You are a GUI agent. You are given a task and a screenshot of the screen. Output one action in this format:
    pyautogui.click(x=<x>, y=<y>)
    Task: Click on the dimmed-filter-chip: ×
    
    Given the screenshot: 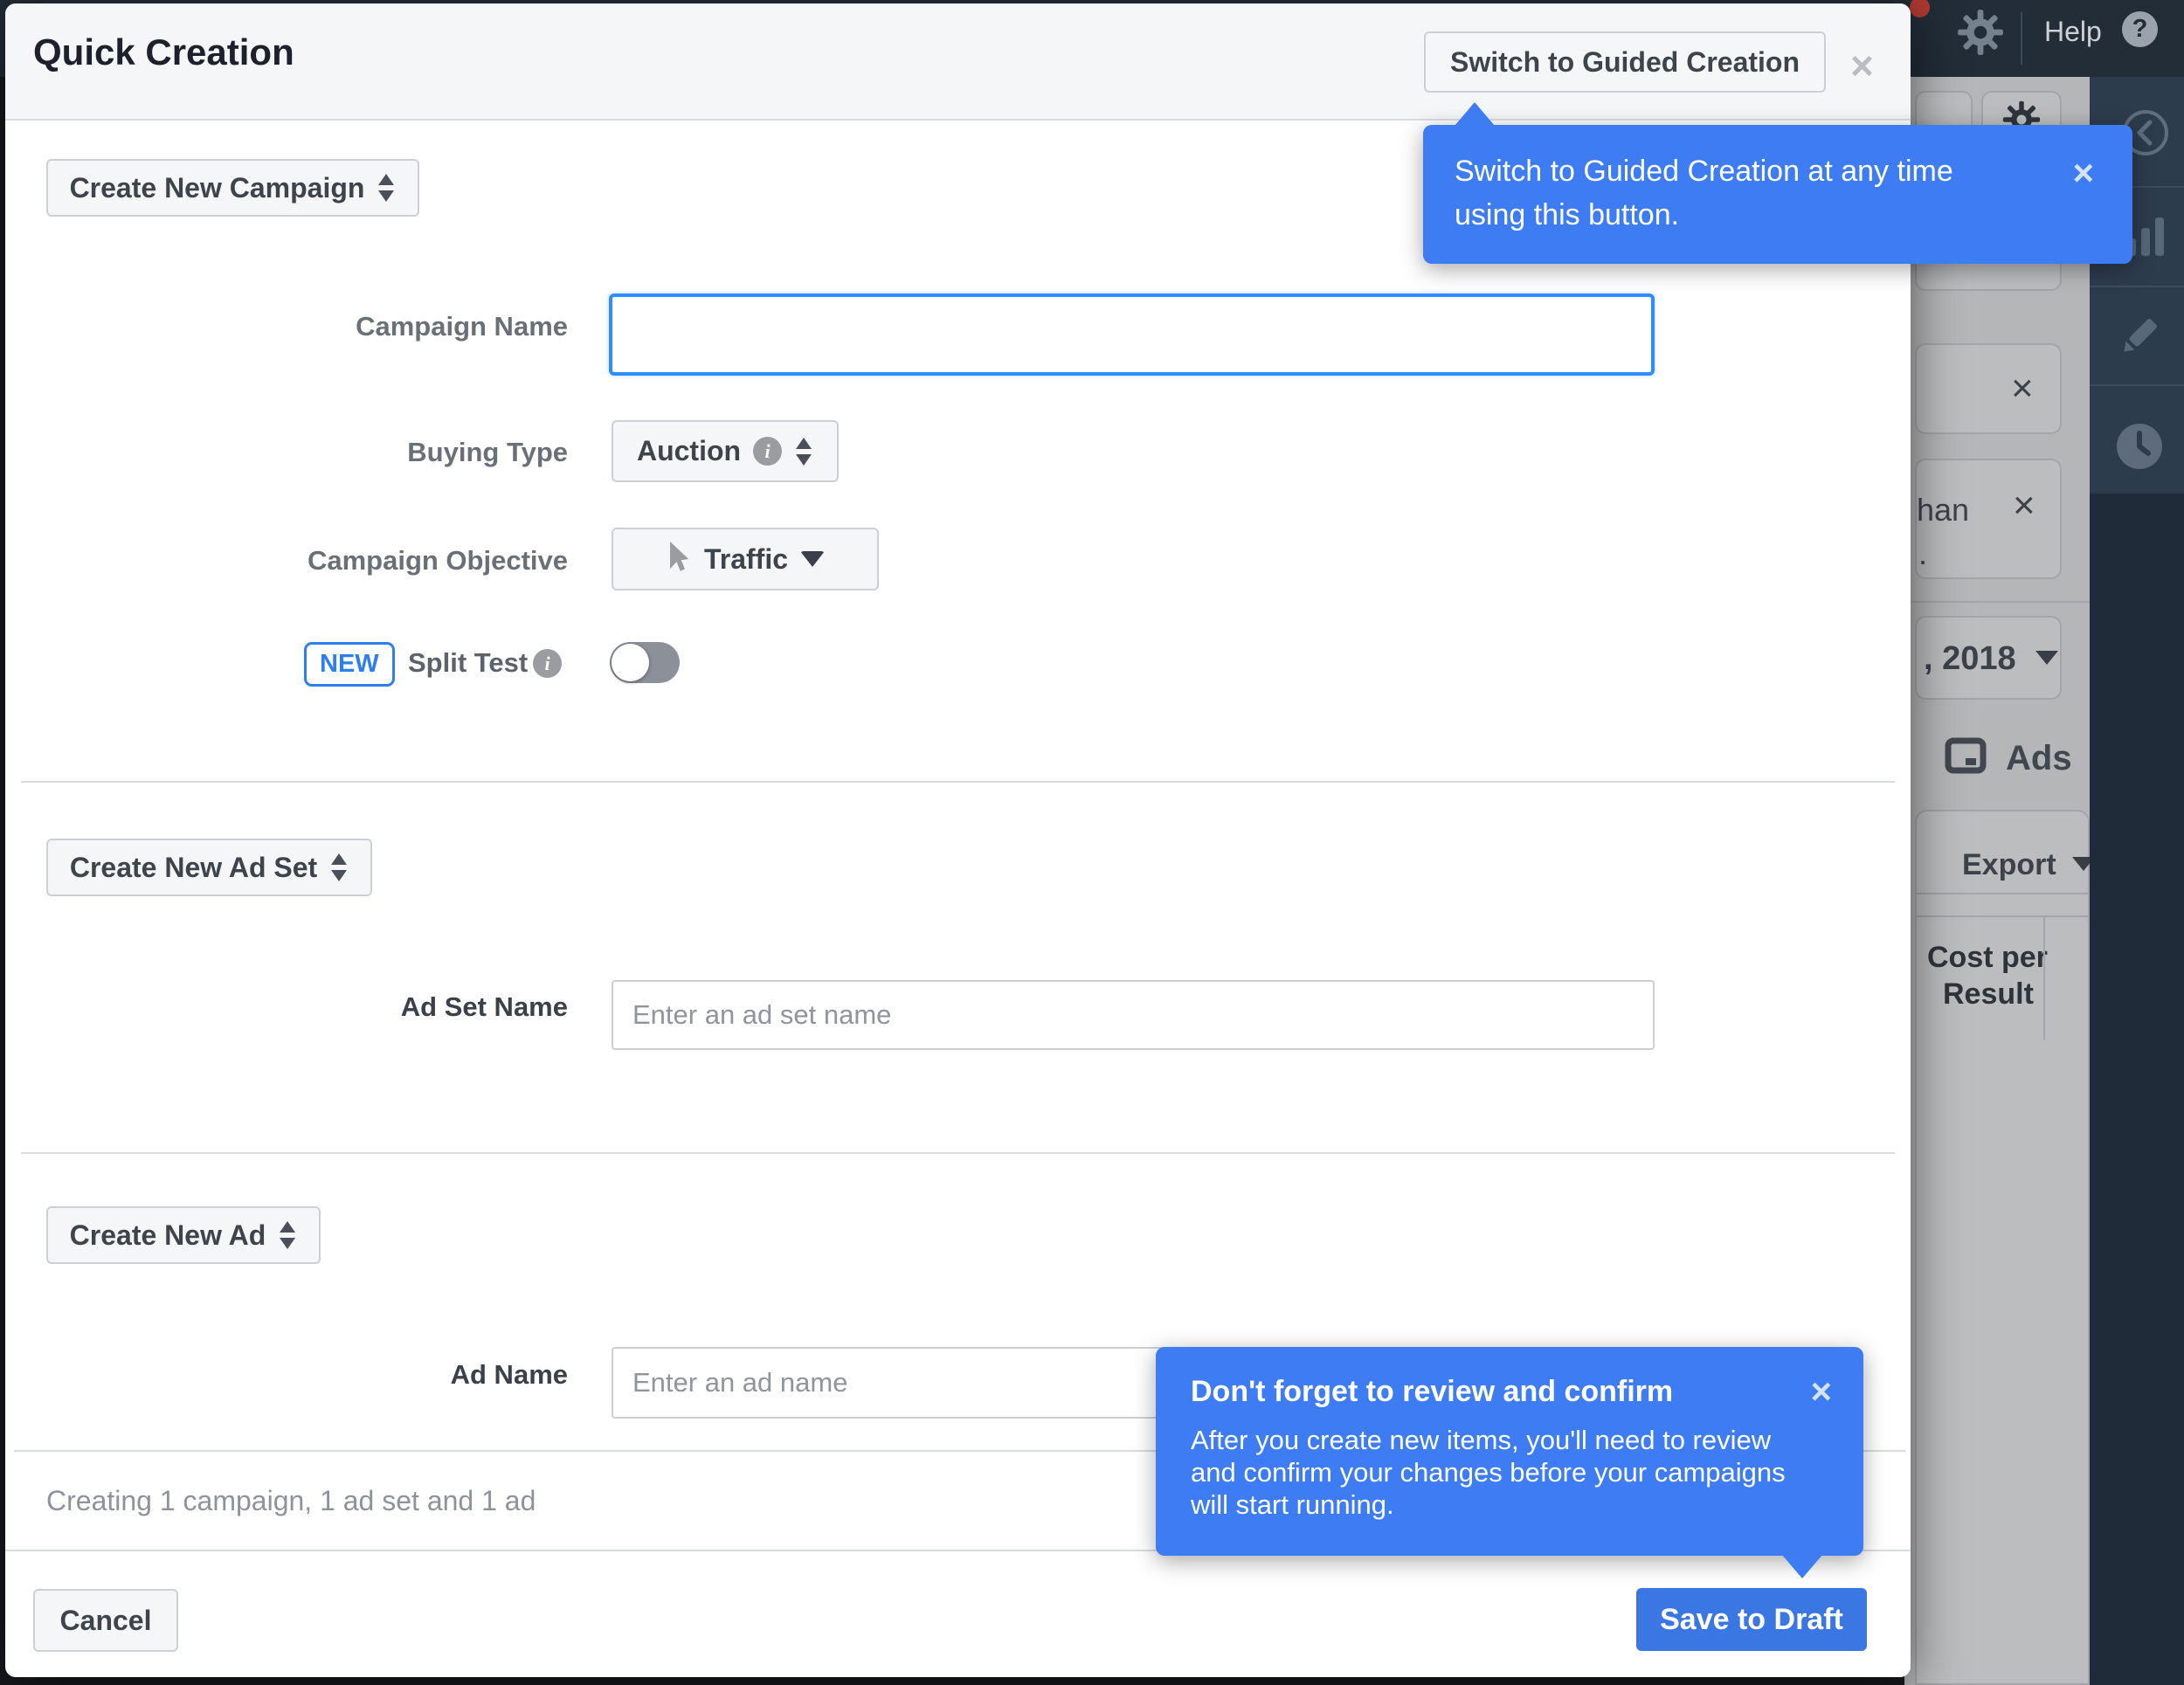 What is the action you would take?
    pyautogui.click(x=1989, y=388)
    